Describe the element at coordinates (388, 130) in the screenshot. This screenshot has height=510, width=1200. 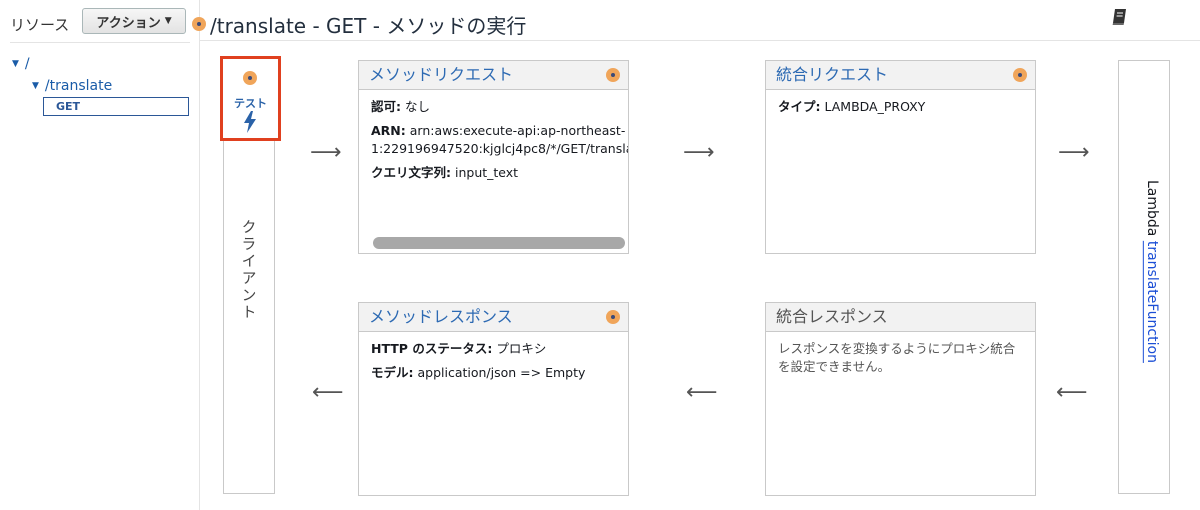
I see `arn-label: ARN:` at that location.